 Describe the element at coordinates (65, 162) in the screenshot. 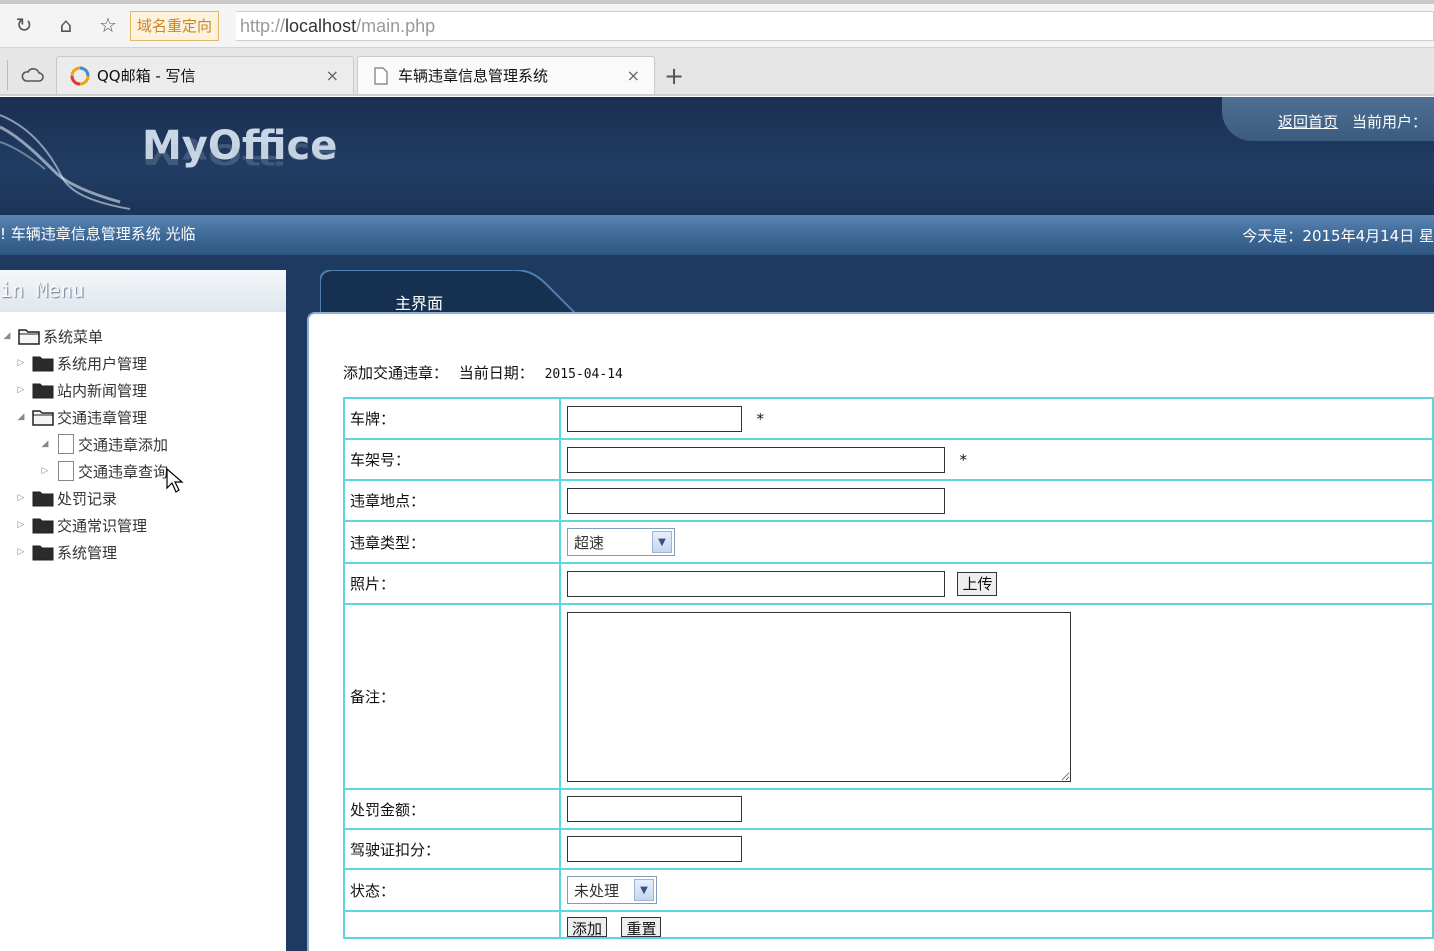

I see `swoosh-decoration` at that location.